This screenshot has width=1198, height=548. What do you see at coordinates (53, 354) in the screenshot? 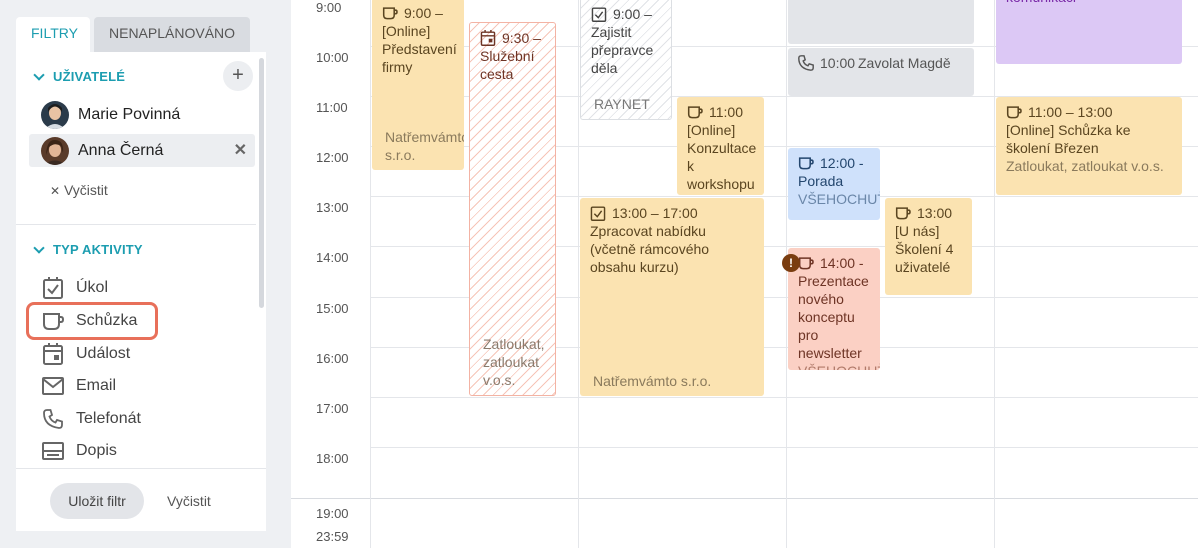
I see `event-calendar-icon` at bounding box center [53, 354].